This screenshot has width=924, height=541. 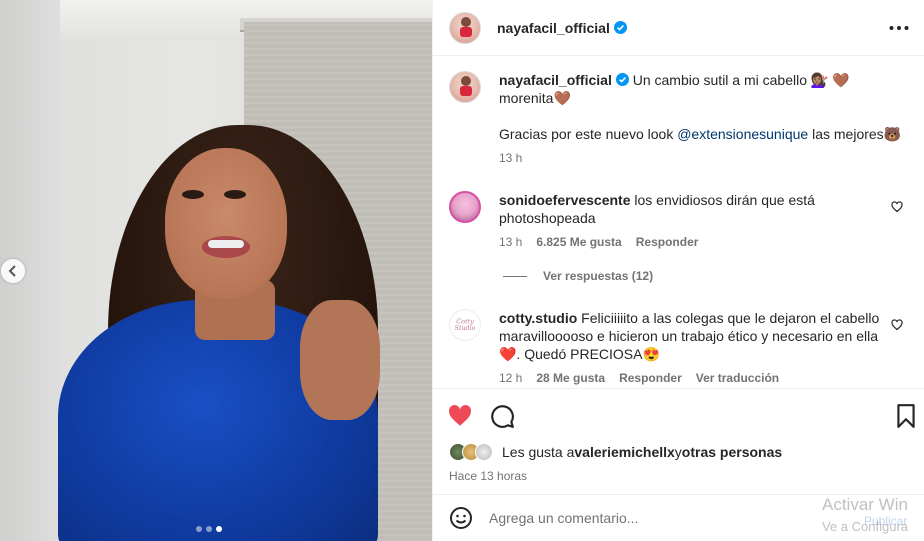 I want to click on comment-bubble-icon, so click(x=502, y=416).